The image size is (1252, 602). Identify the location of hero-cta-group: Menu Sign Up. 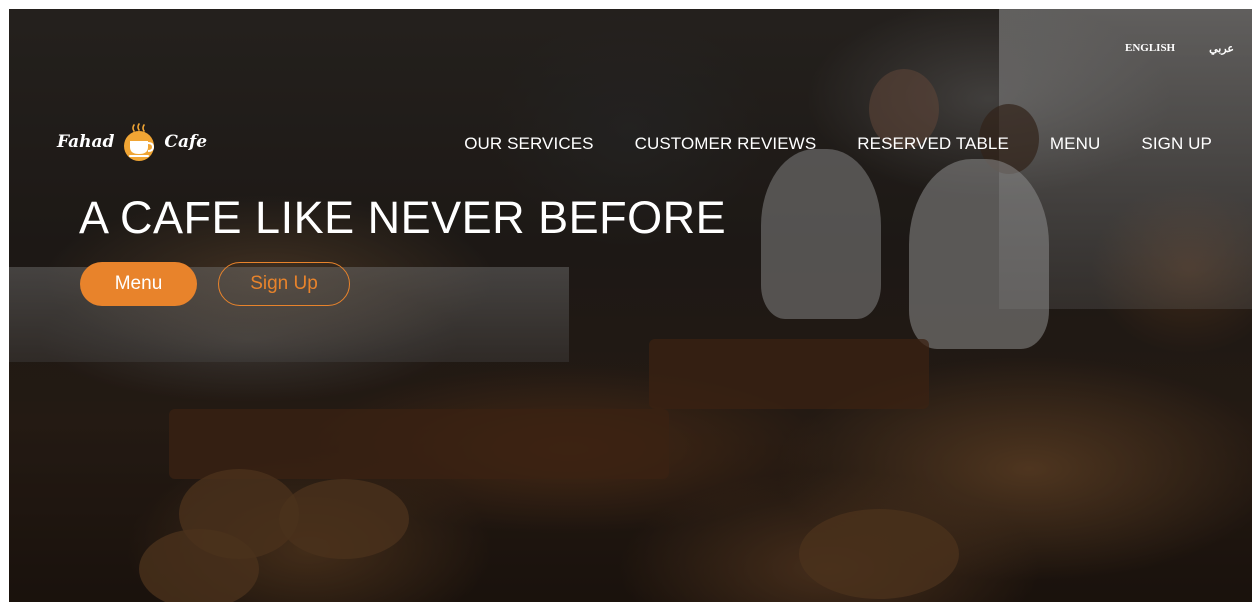
(215, 284).